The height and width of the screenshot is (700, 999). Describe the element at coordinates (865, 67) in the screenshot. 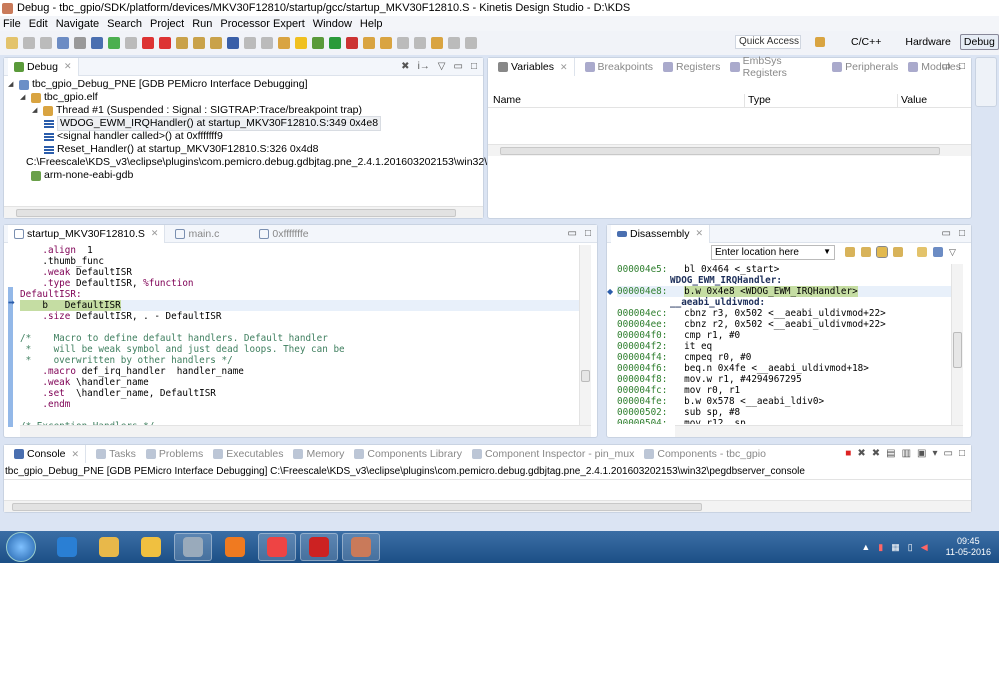

I see `tab-peripherals: Peripherals` at that location.